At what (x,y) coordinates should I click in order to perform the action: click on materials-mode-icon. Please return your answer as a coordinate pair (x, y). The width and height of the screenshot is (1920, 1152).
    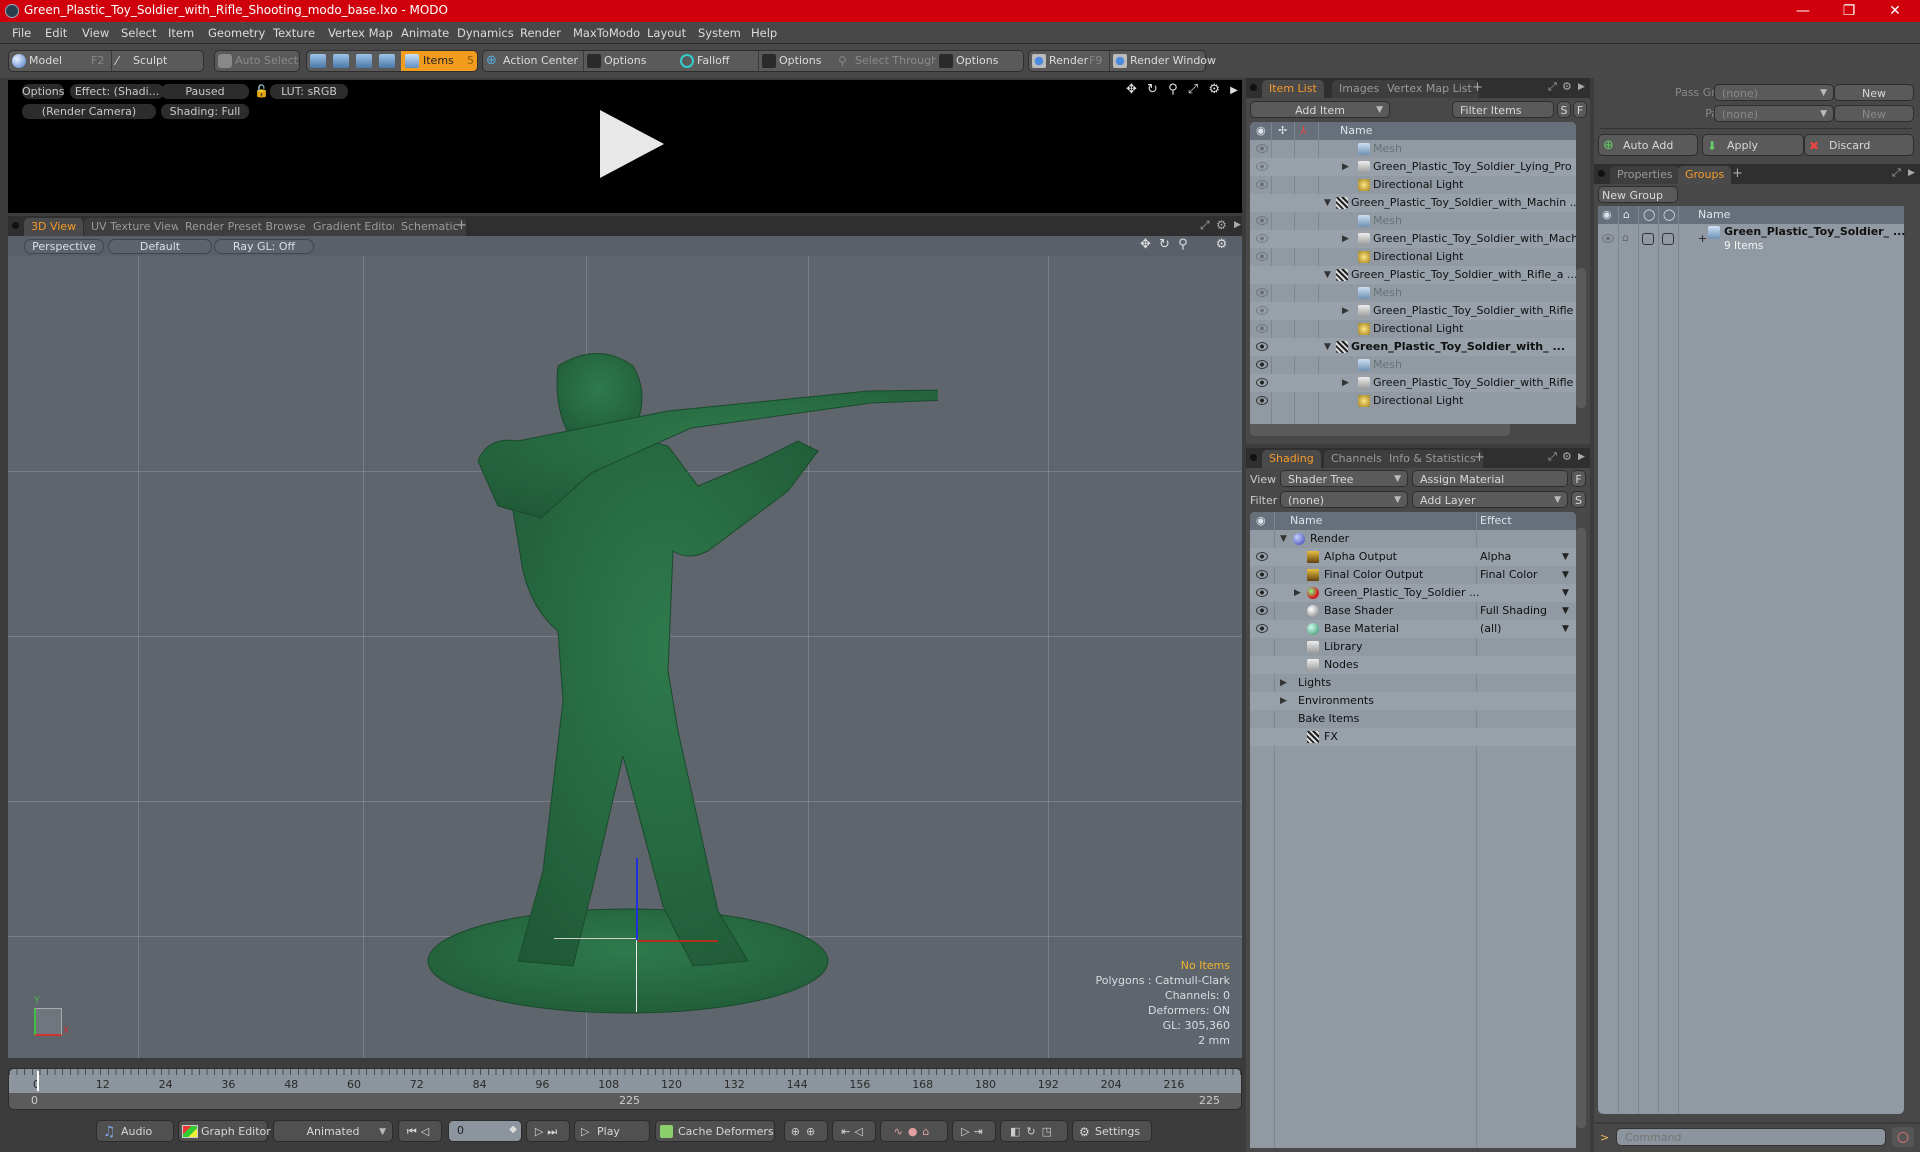
    Looking at the image, I should click on (387, 61).